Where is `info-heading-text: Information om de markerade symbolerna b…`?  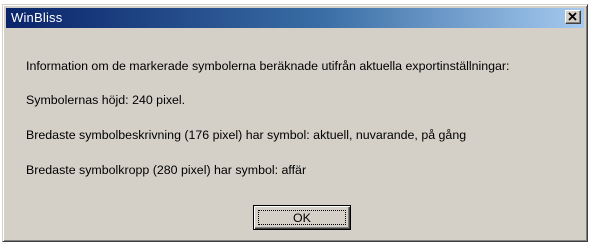 info-heading-text: Information om de markerade symbolerna b… is located at coordinates (268, 66).